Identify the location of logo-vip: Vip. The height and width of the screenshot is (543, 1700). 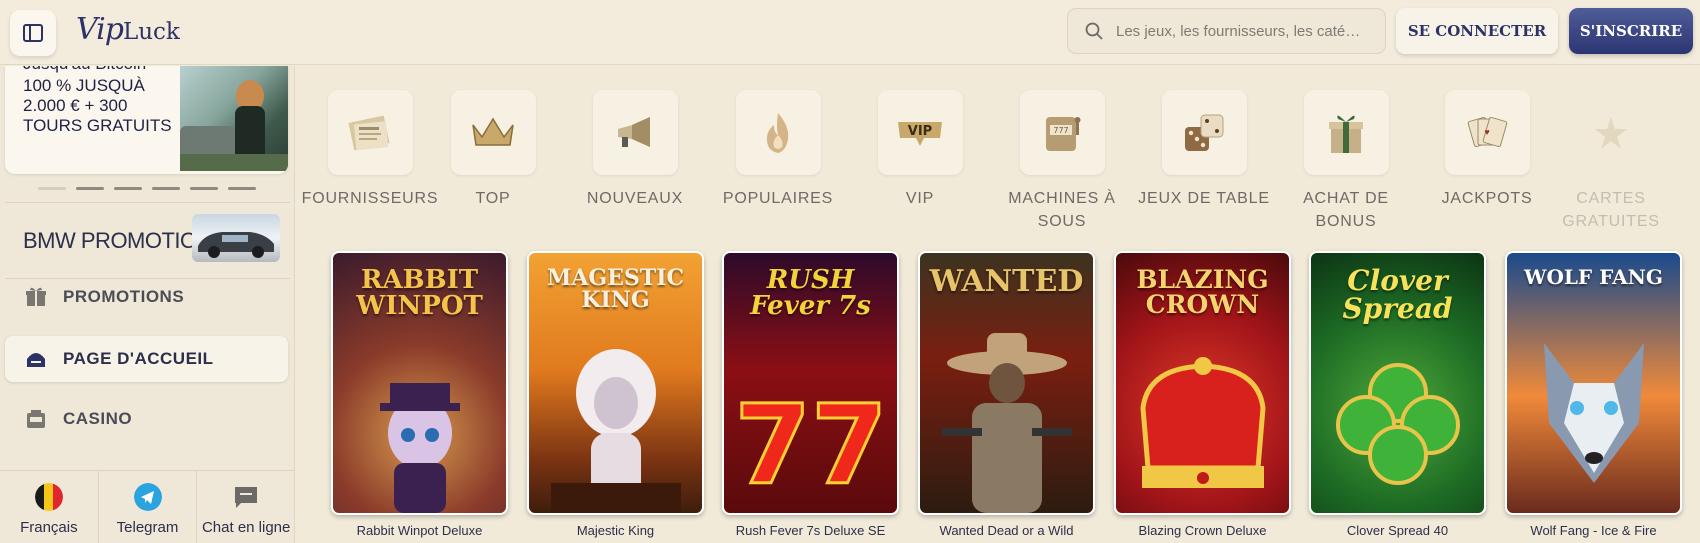
(100, 29).